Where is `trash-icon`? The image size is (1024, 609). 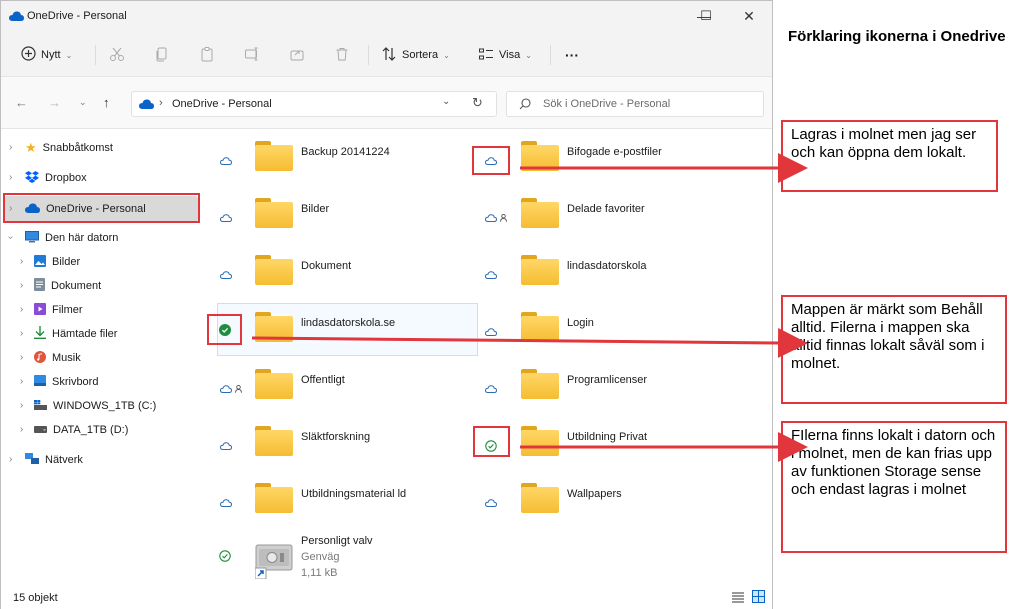 trash-icon is located at coordinates (342, 55).